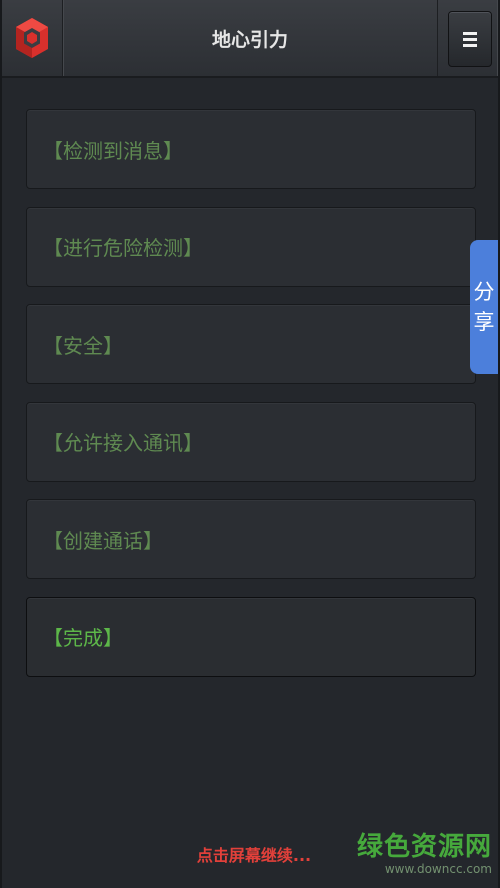 The image size is (500, 888). Describe the element at coordinates (251, 539) in the screenshot. I see `step-item-create-call: 【创建通话】` at that location.